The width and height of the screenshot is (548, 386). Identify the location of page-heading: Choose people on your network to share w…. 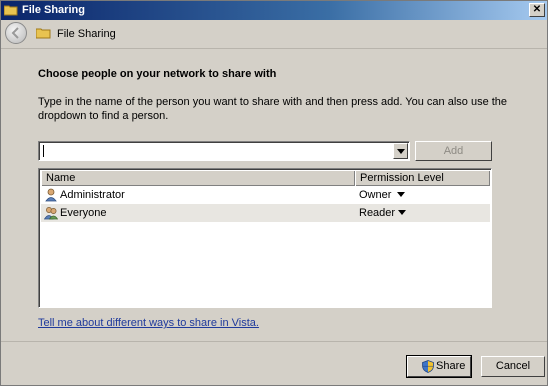
(157, 74).